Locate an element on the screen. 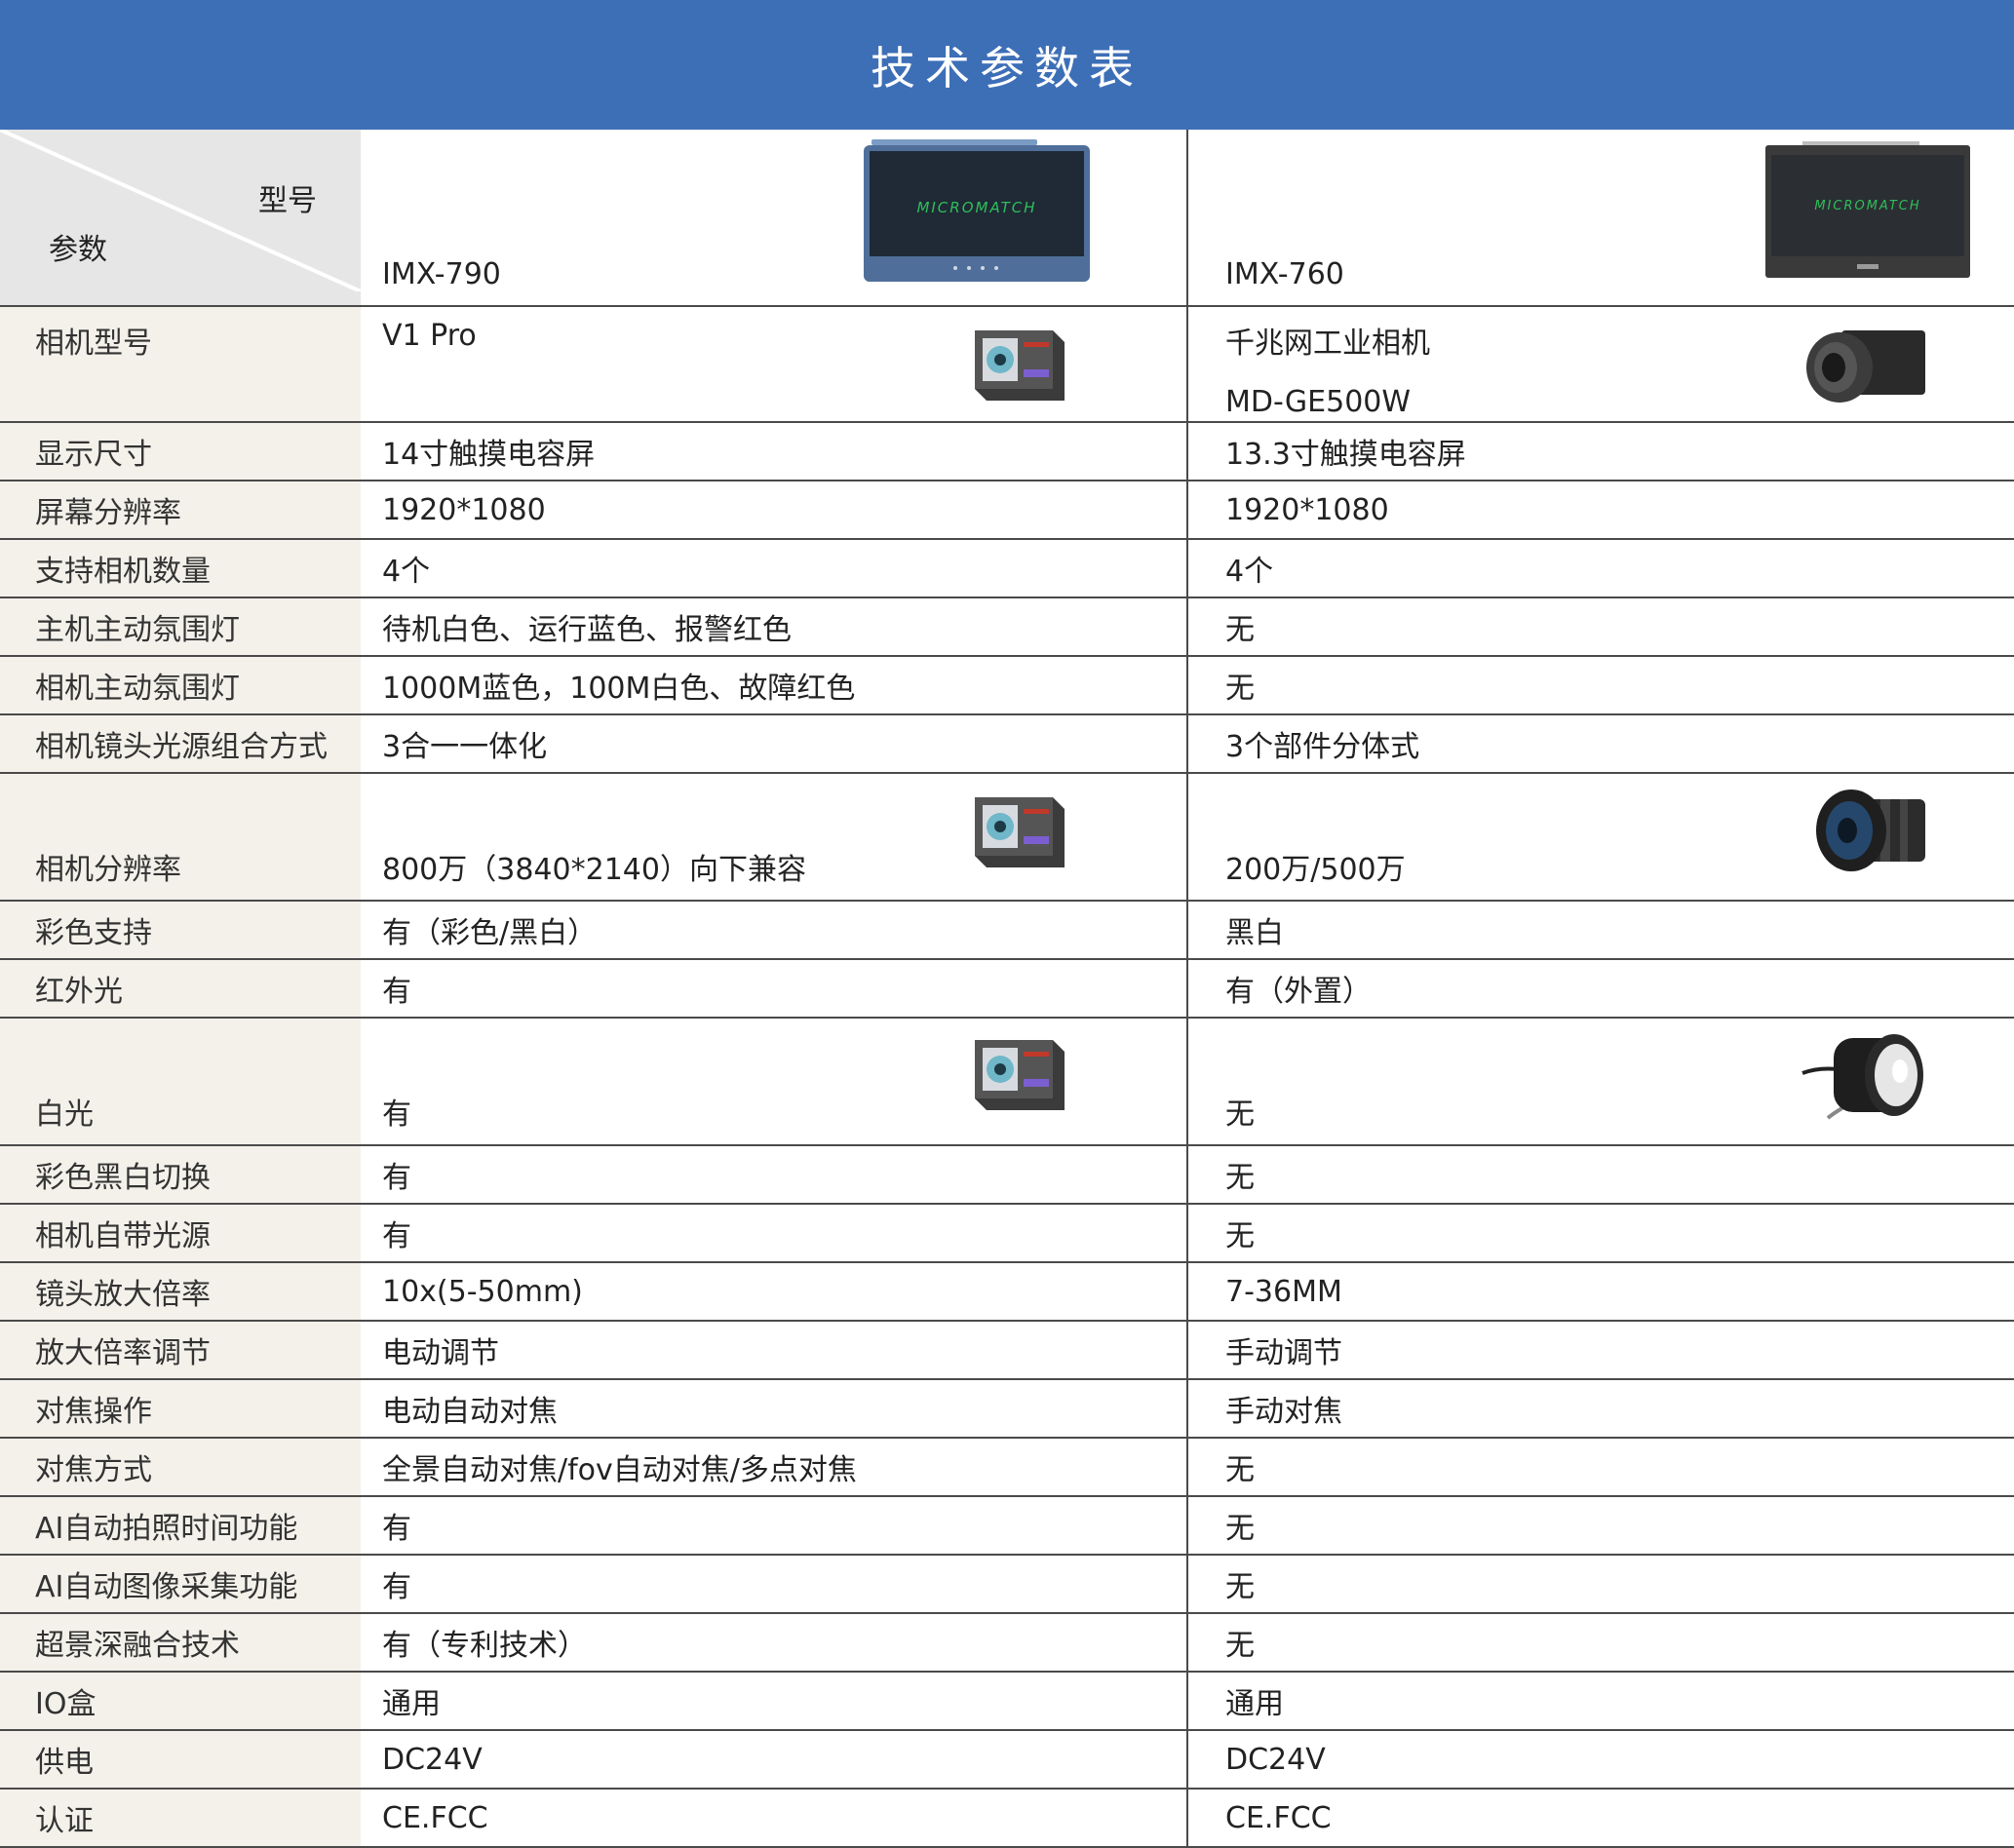 The height and width of the screenshot is (1848, 2014). model-b-name: IMX-760 is located at coordinates (1285, 274).